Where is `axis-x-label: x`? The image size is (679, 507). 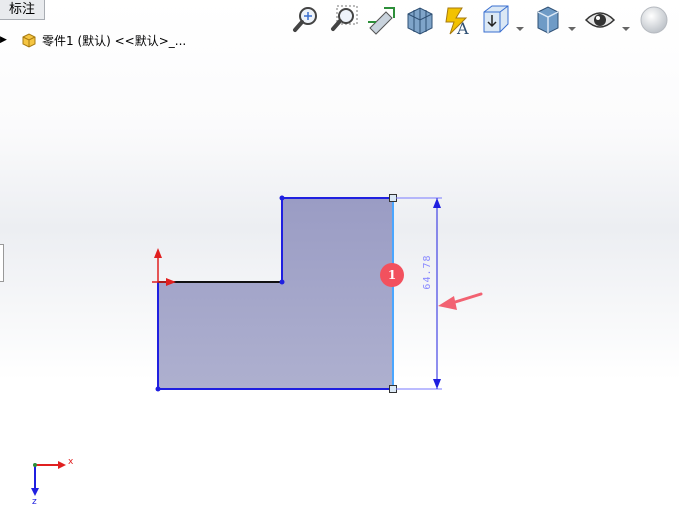 axis-x-label: x is located at coordinates (71, 462).